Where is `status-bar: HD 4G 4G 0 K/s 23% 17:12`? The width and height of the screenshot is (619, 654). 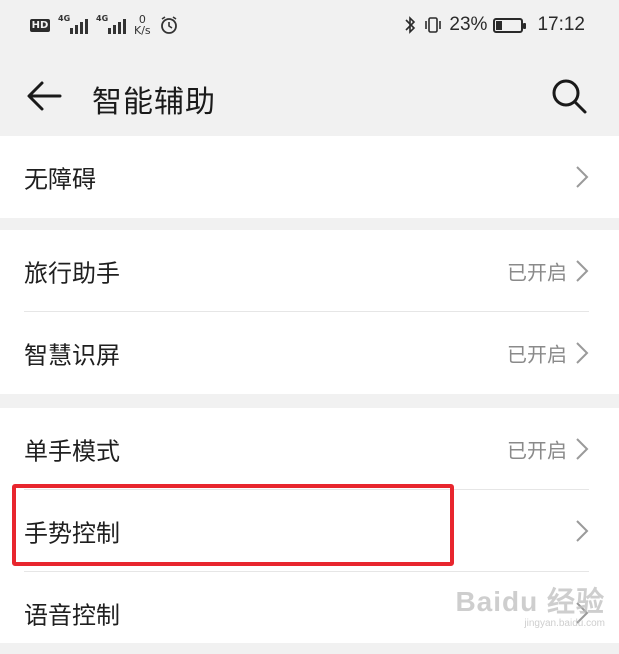 status-bar: HD 4G 4G 0 K/s 23% 17:12 is located at coordinates (309, 29).